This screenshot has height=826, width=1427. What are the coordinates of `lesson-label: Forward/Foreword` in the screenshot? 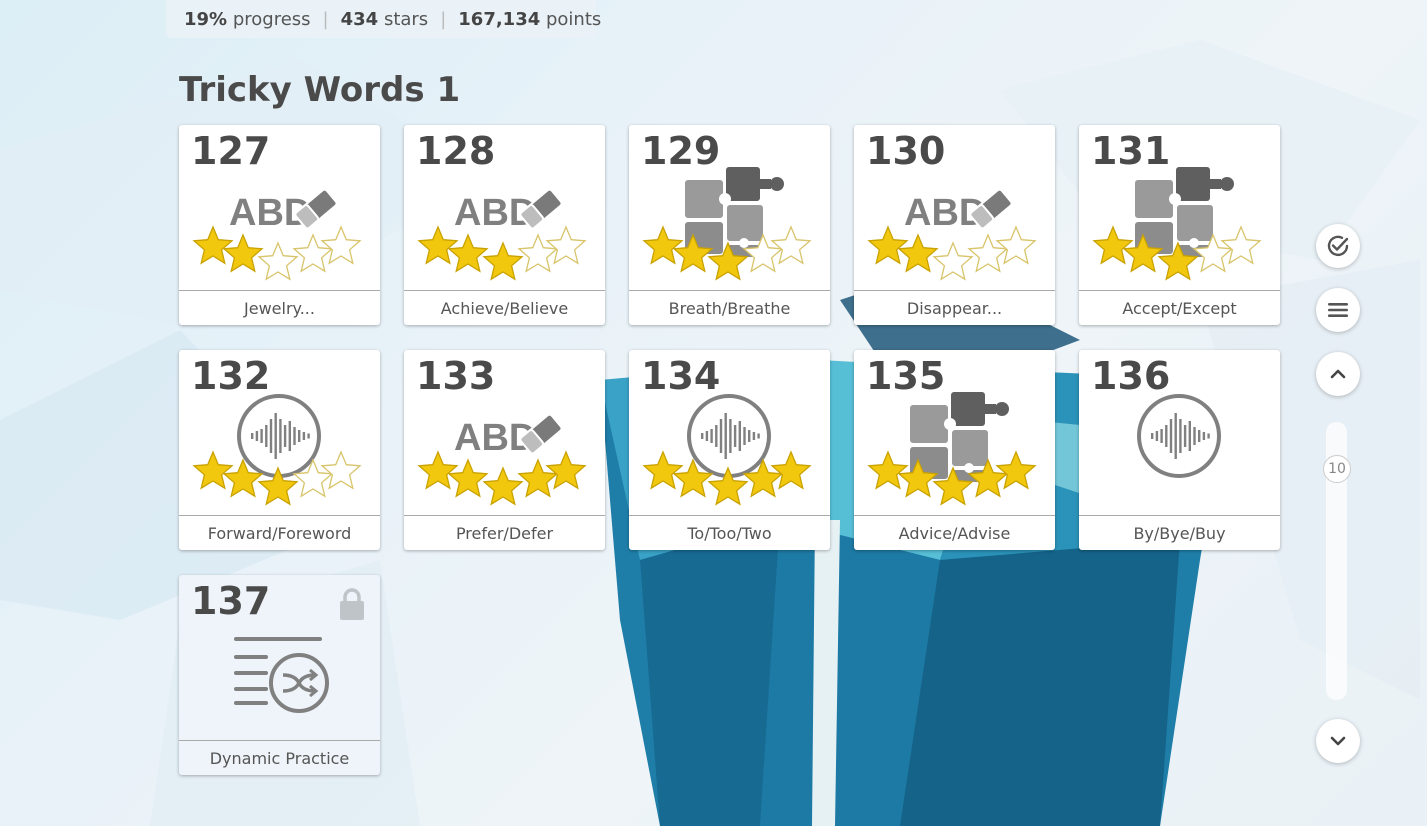 It's located at (279, 532).